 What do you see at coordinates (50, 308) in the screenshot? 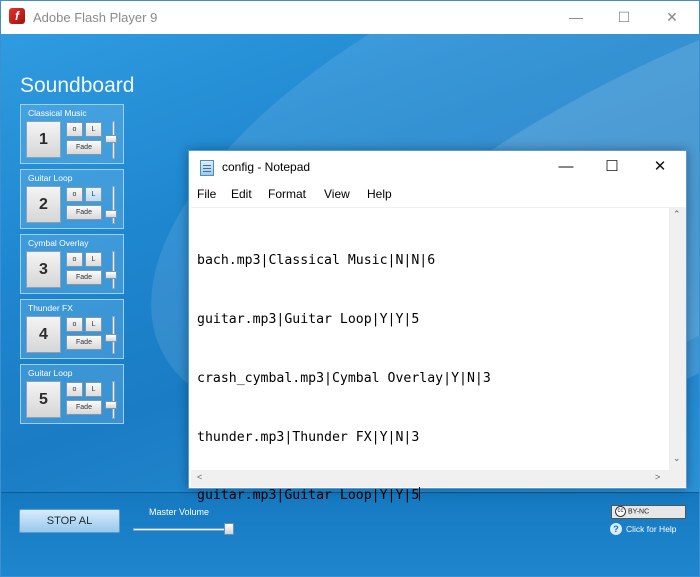
I see `pad-label: Thunder FX` at bounding box center [50, 308].